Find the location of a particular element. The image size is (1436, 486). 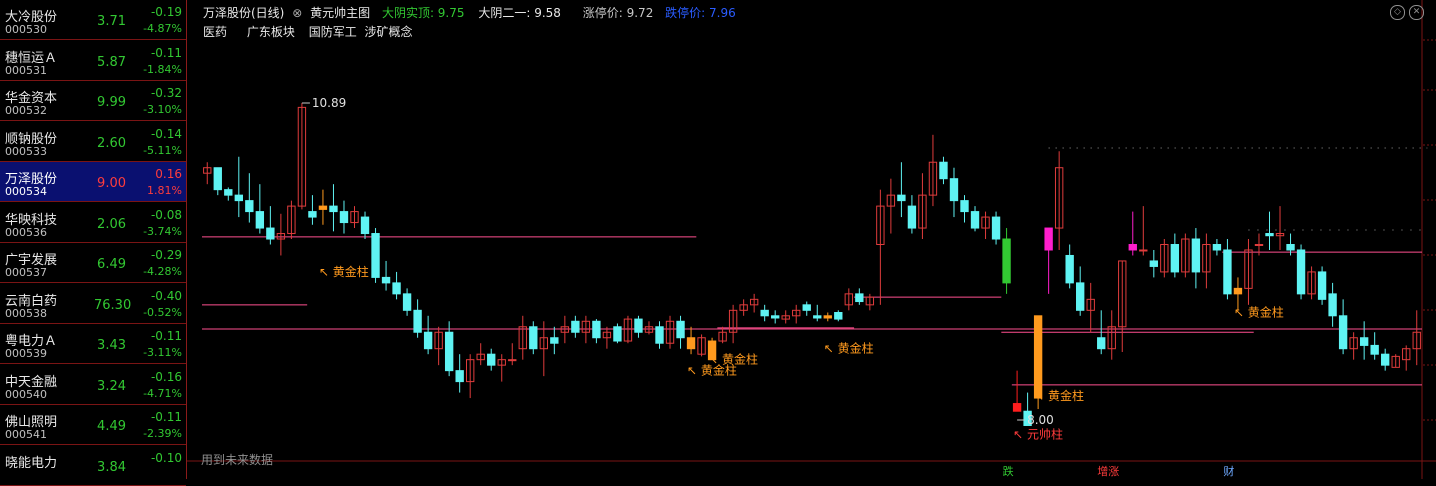

stock-name: 晓能电力 is located at coordinates (31, 463).